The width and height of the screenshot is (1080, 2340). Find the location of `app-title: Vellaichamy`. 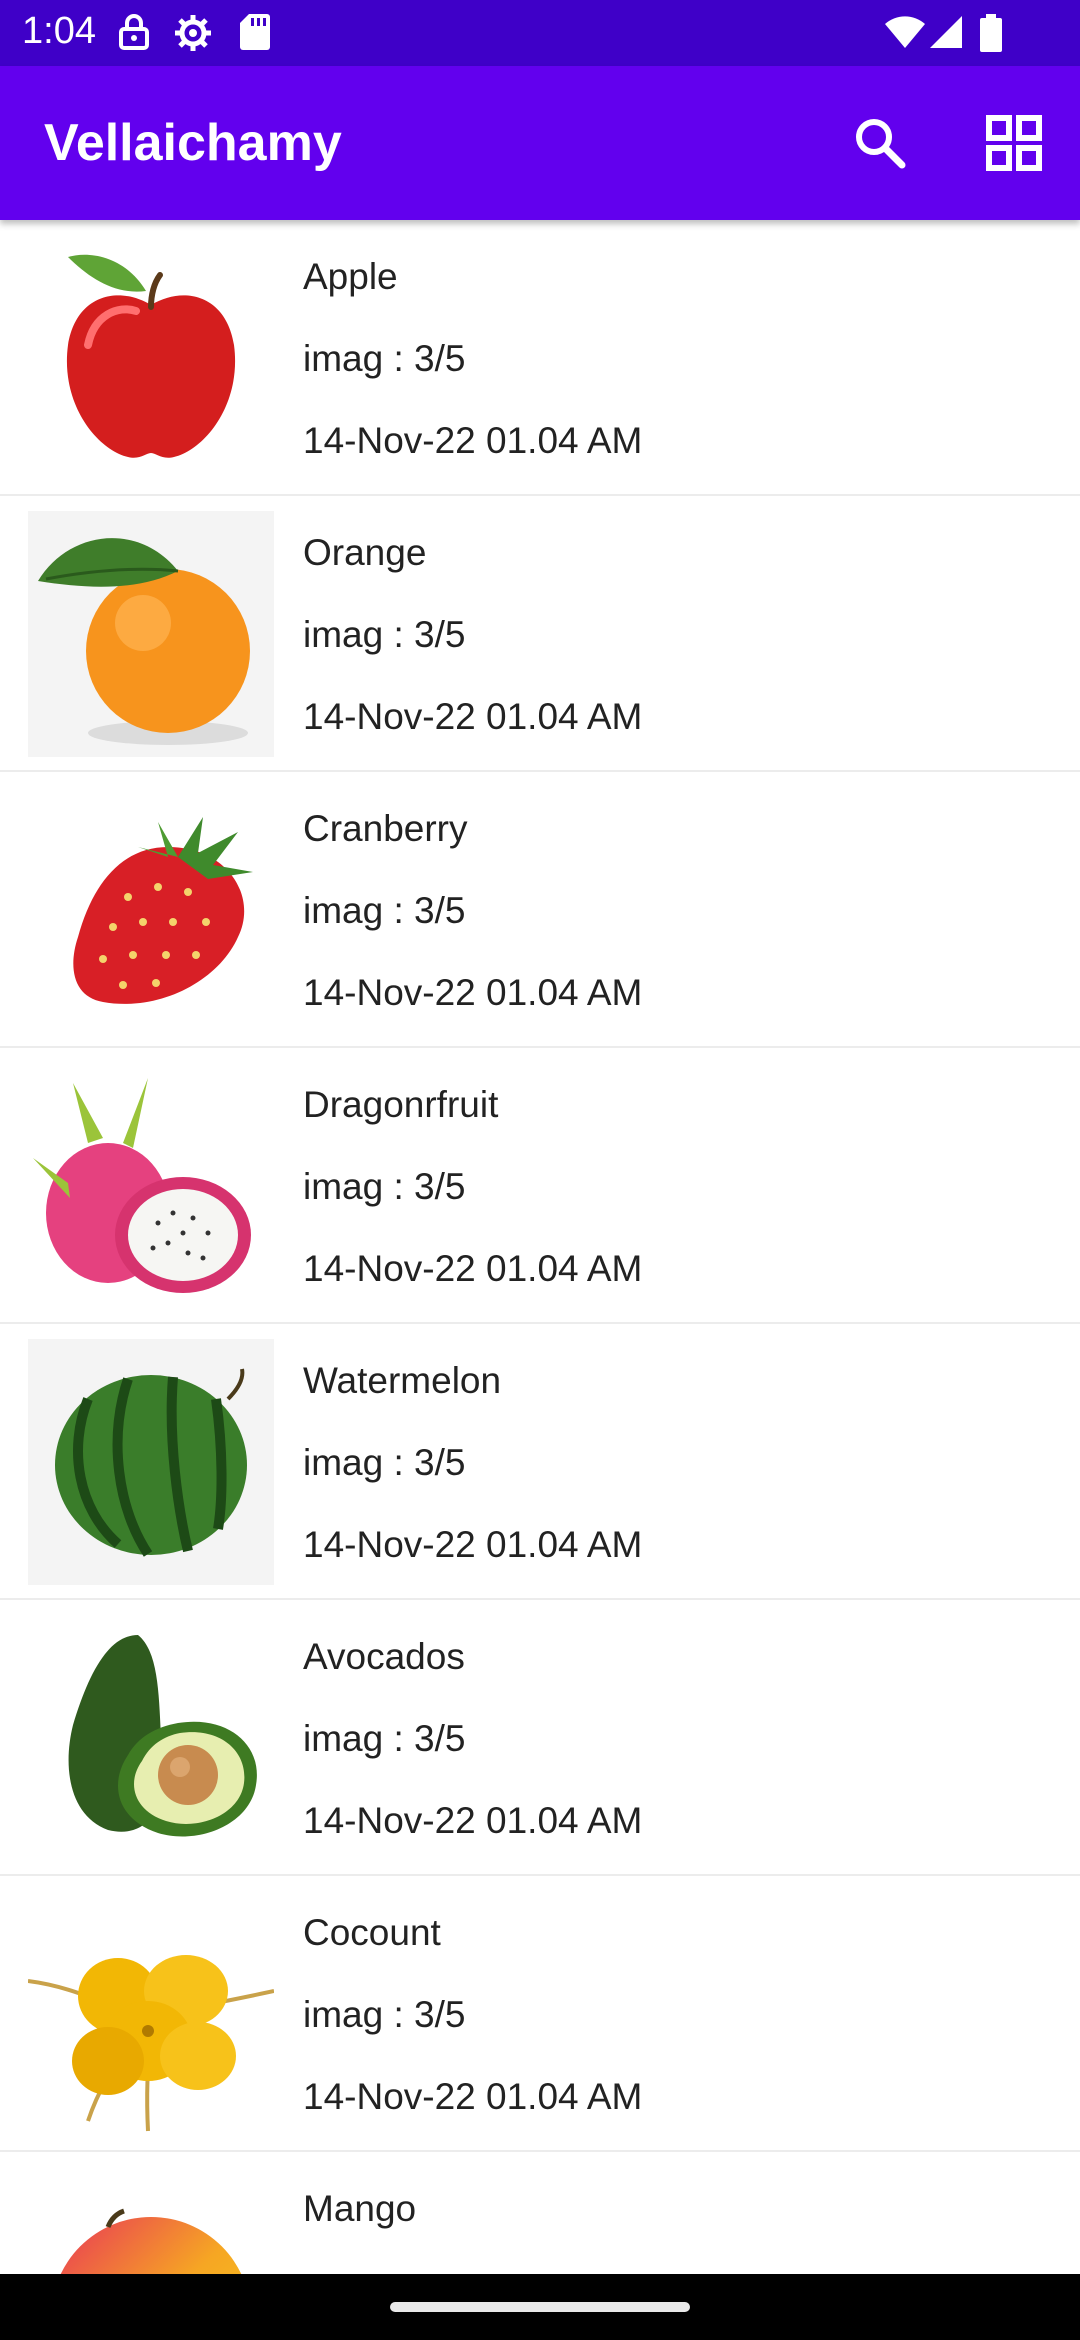

app-title: Vellaichamy is located at coordinates (193, 143).